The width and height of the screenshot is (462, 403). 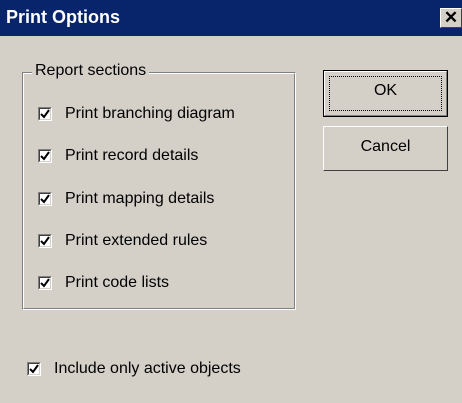 What do you see at coordinates (117, 283) in the screenshot?
I see `label-print-code-lists: Print code lists` at bounding box center [117, 283].